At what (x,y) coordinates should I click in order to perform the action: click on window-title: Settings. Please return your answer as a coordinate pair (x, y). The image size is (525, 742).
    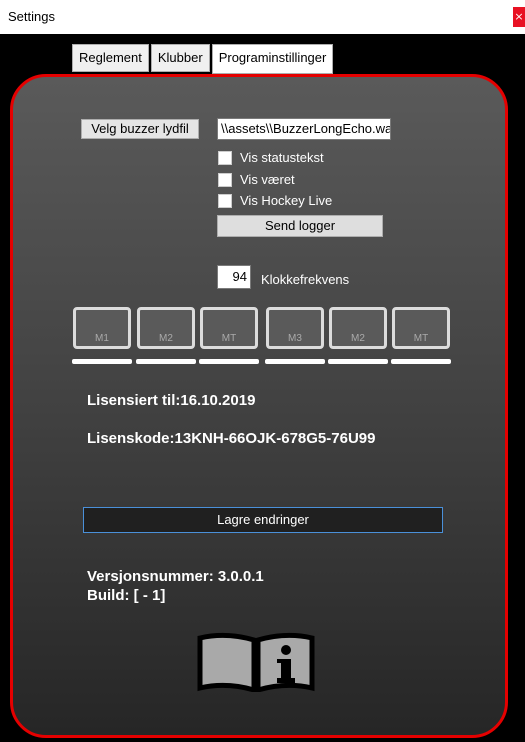
    Looking at the image, I should click on (31, 16).